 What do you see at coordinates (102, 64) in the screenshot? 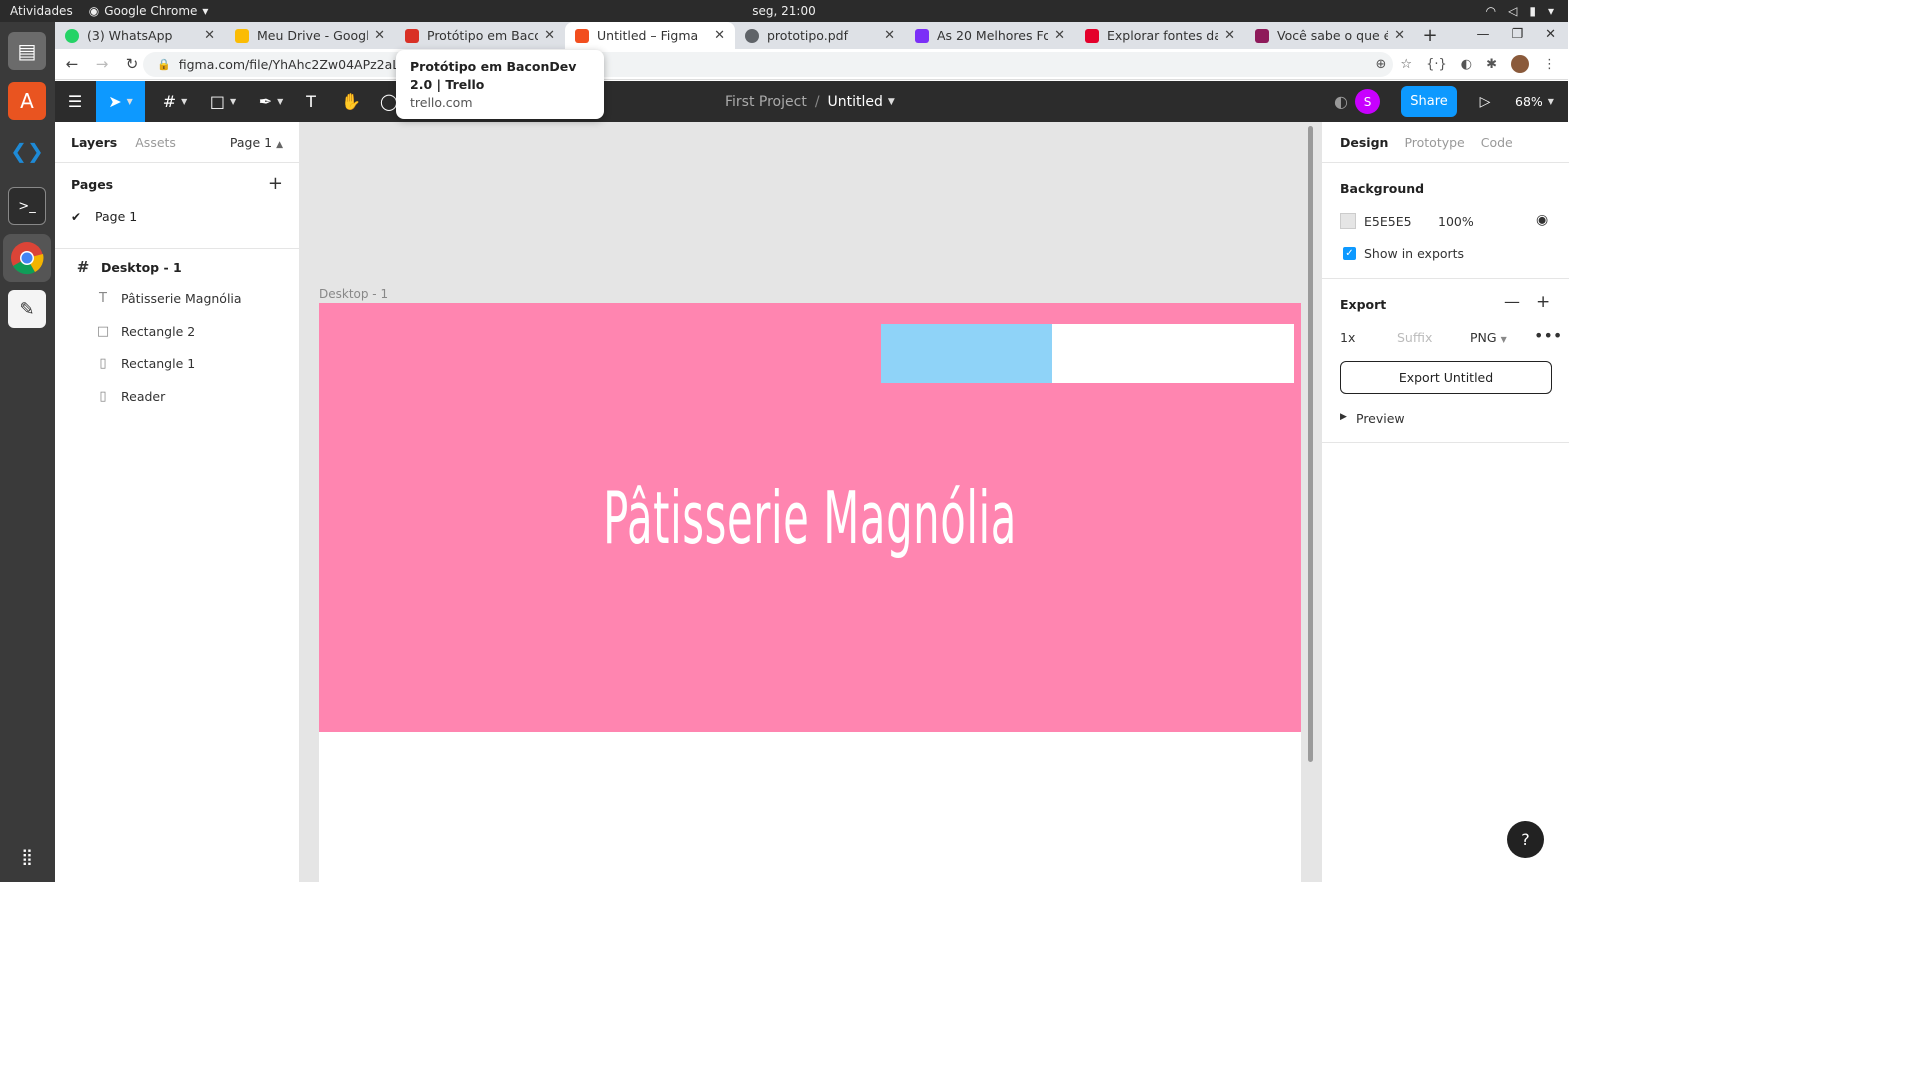
I see `forward-icon: →` at bounding box center [102, 64].